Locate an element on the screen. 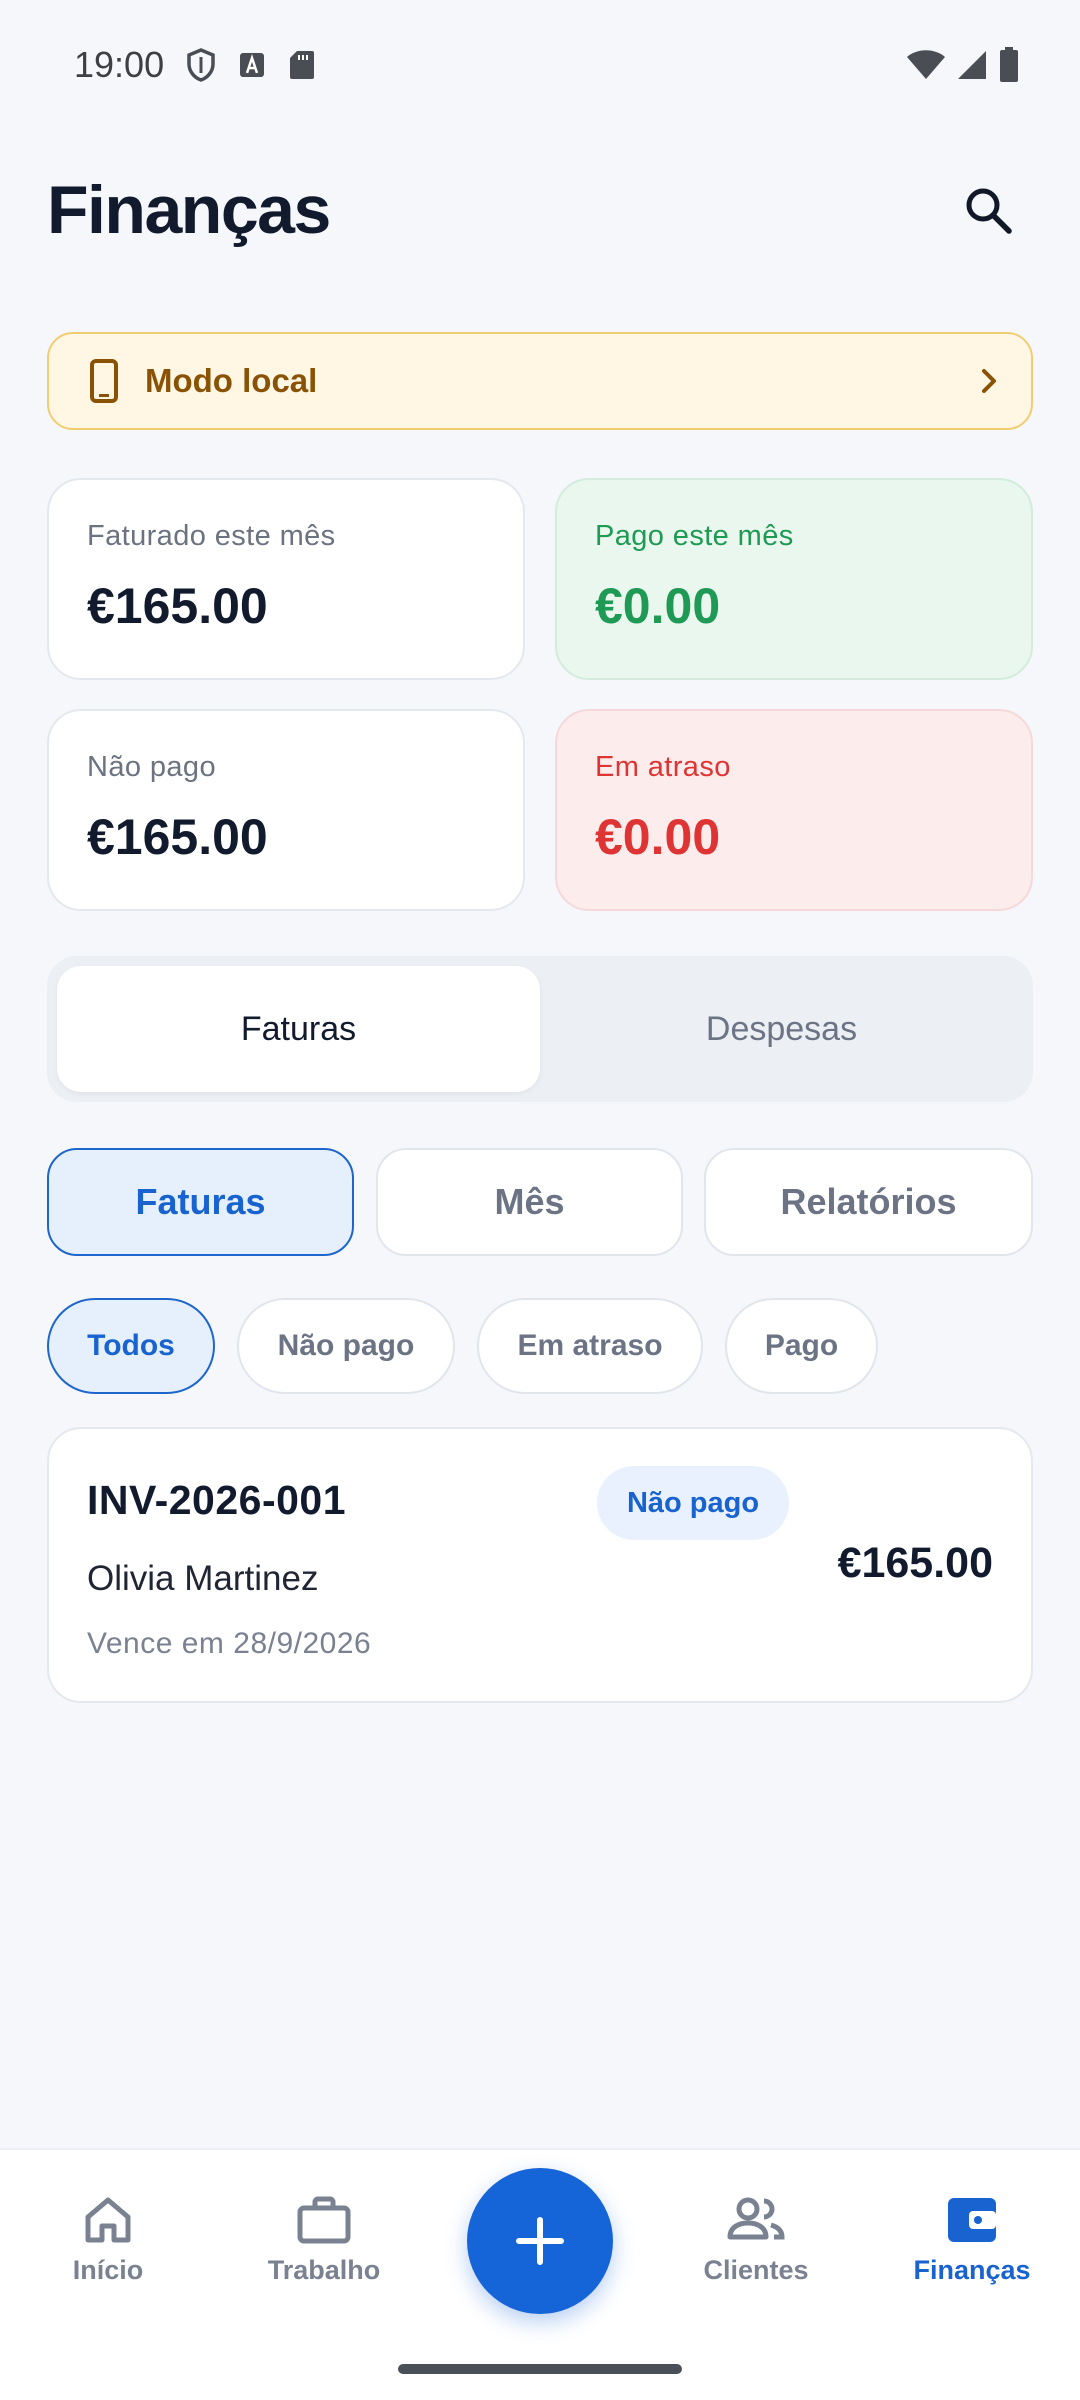 Image resolution: width=1080 pixels, height=2400 pixels. nav-item-home: Início is located at coordinates (108, 2240).